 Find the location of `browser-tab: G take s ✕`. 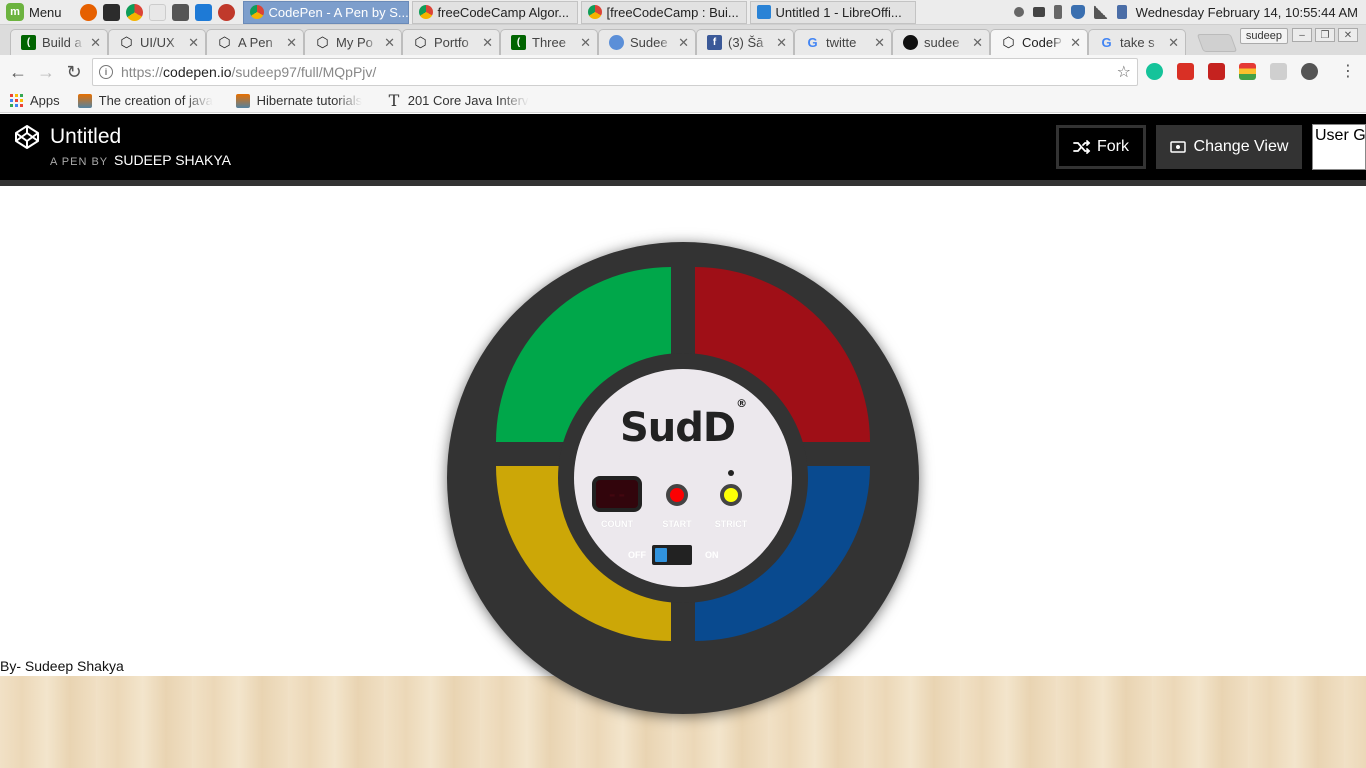

browser-tab: G take s ✕ is located at coordinates (1137, 42).